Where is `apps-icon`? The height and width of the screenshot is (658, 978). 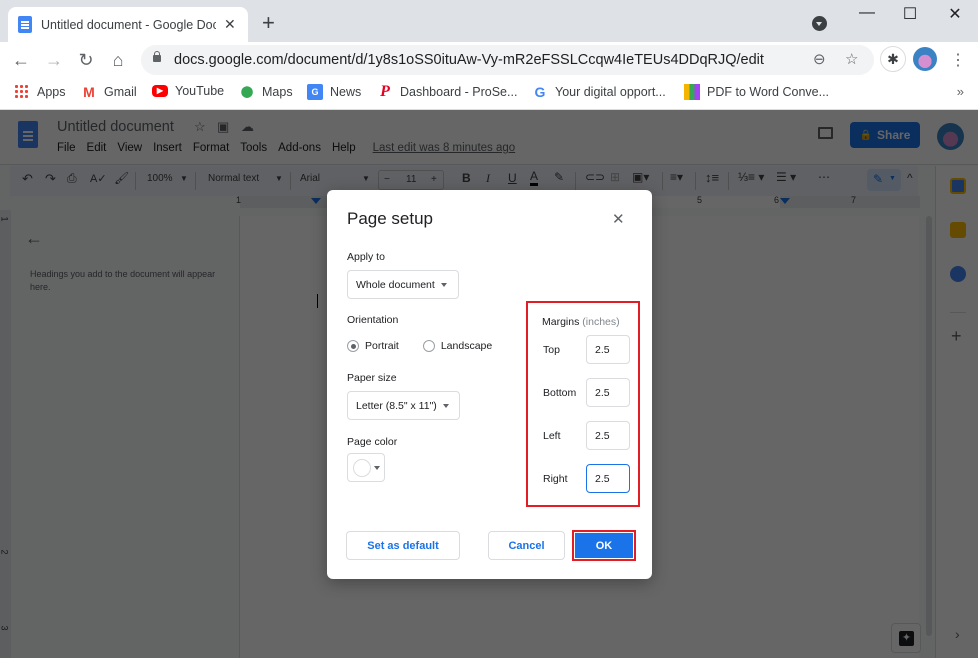 apps-icon is located at coordinates (22, 92).